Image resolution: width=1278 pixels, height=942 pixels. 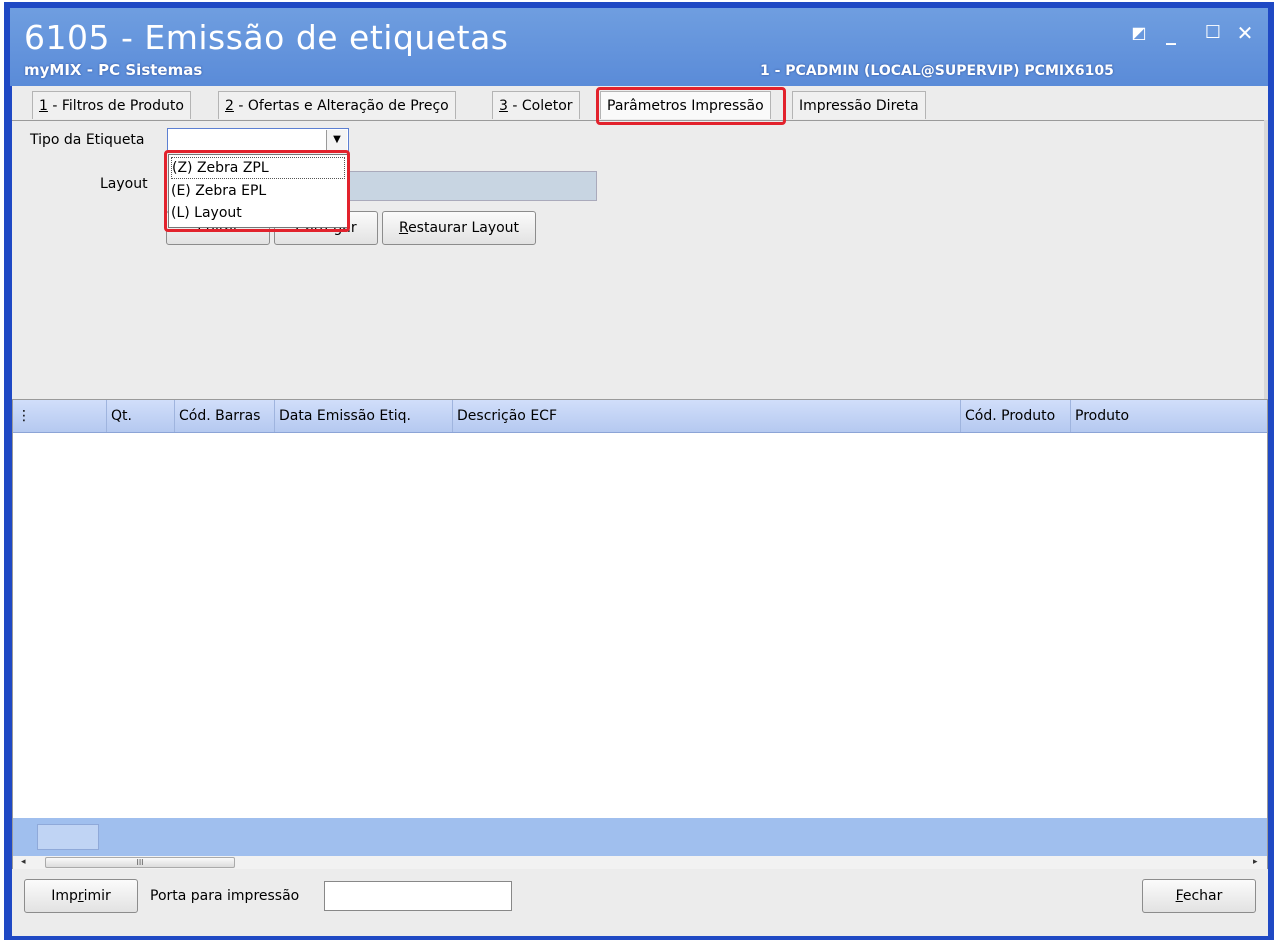 What do you see at coordinates (1139, 33) in the screenshot?
I see `restore-icon: ◩` at bounding box center [1139, 33].